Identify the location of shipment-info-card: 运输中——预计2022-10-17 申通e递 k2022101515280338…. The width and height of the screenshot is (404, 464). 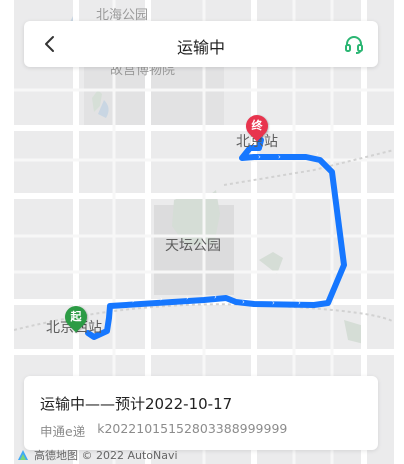
(201, 413).